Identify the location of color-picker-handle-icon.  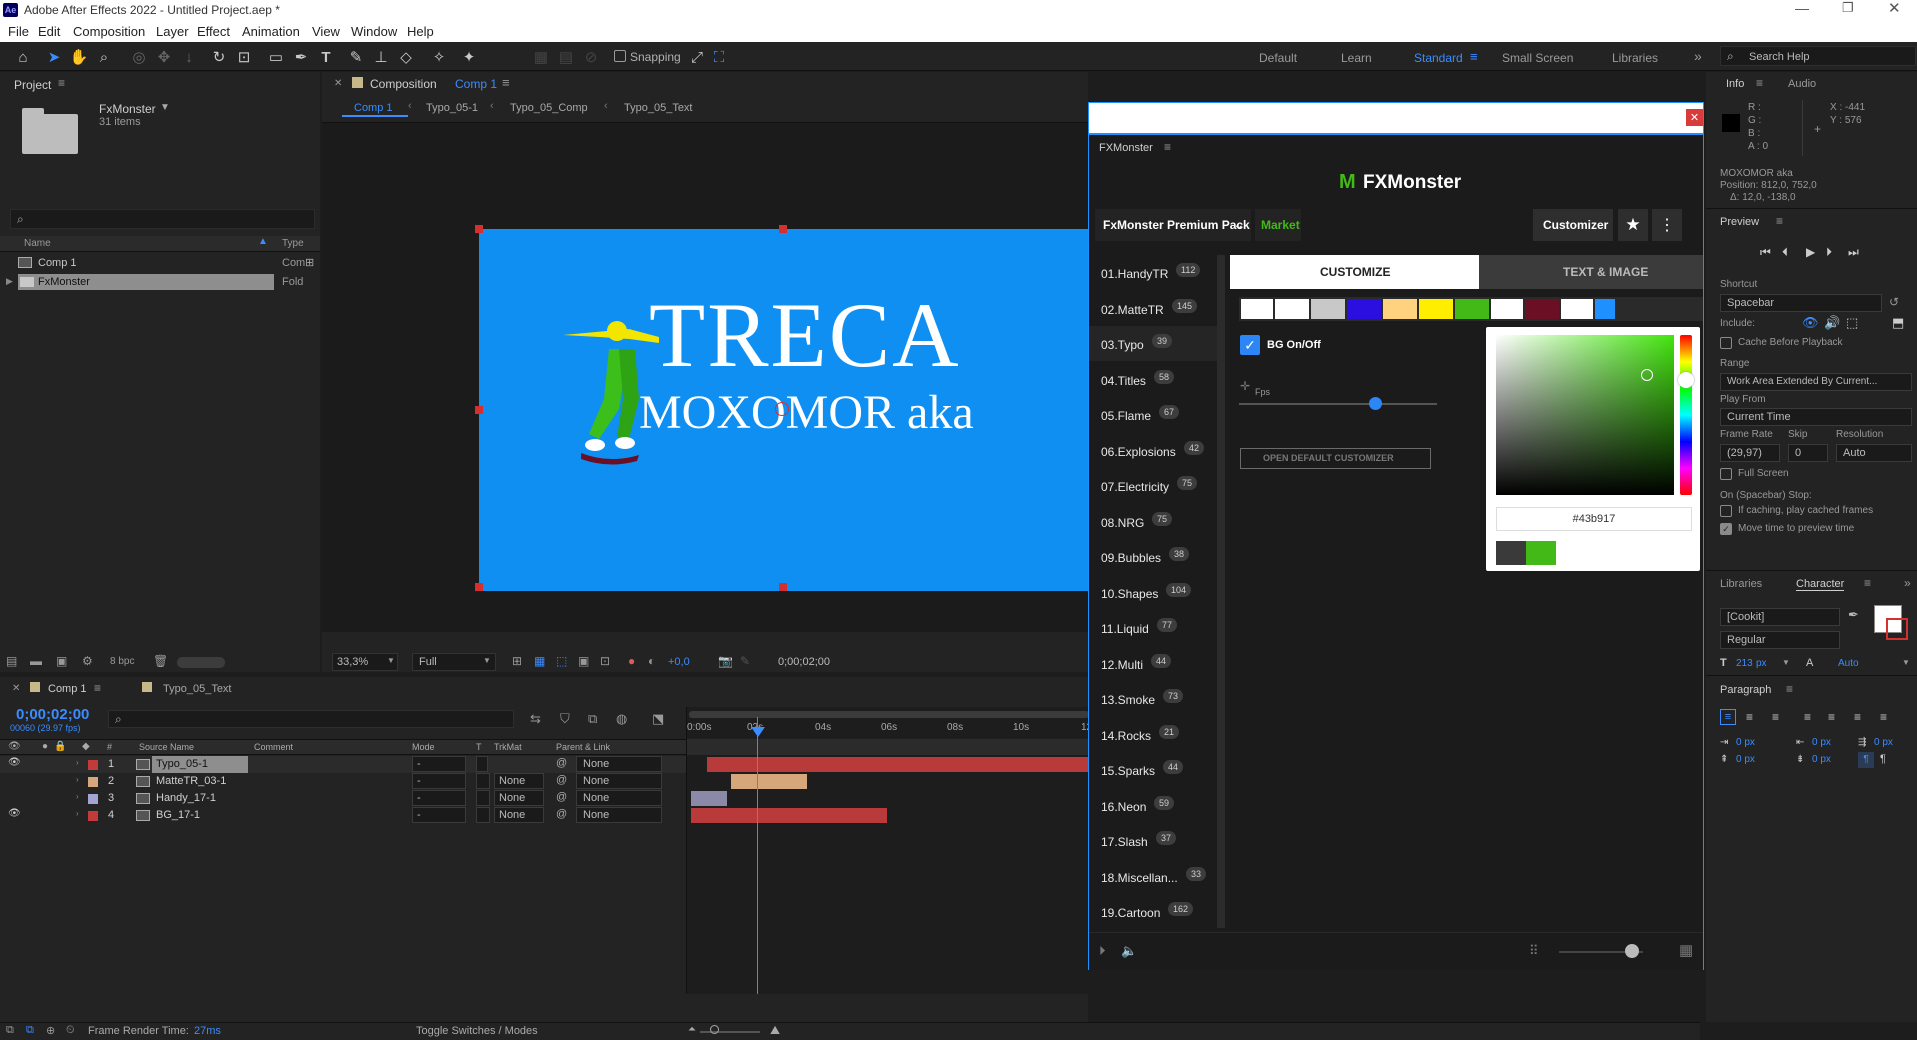
(1647, 375).